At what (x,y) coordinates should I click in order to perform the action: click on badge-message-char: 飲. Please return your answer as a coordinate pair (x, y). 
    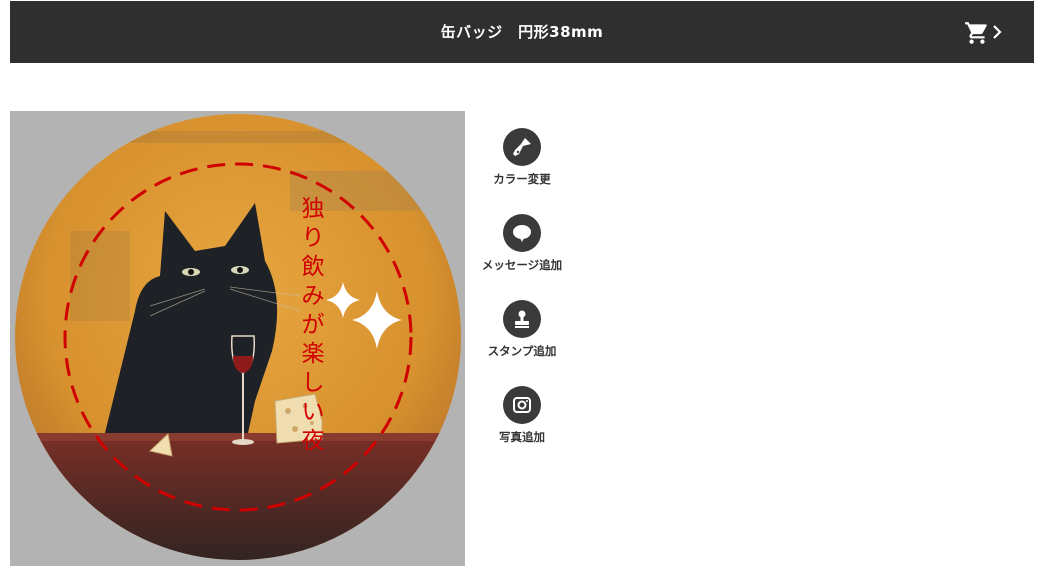
    Looking at the image, I should click on (313, 267).